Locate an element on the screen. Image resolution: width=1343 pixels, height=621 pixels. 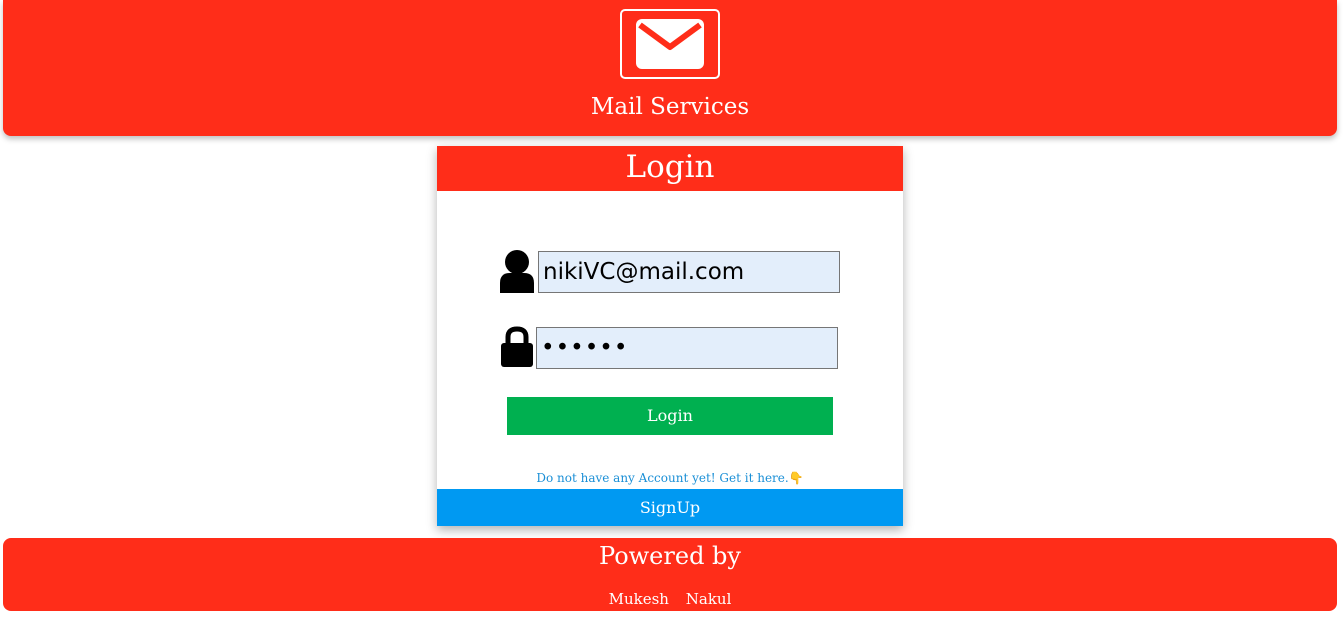
login-button: Login is located at coordinates (670, 416).